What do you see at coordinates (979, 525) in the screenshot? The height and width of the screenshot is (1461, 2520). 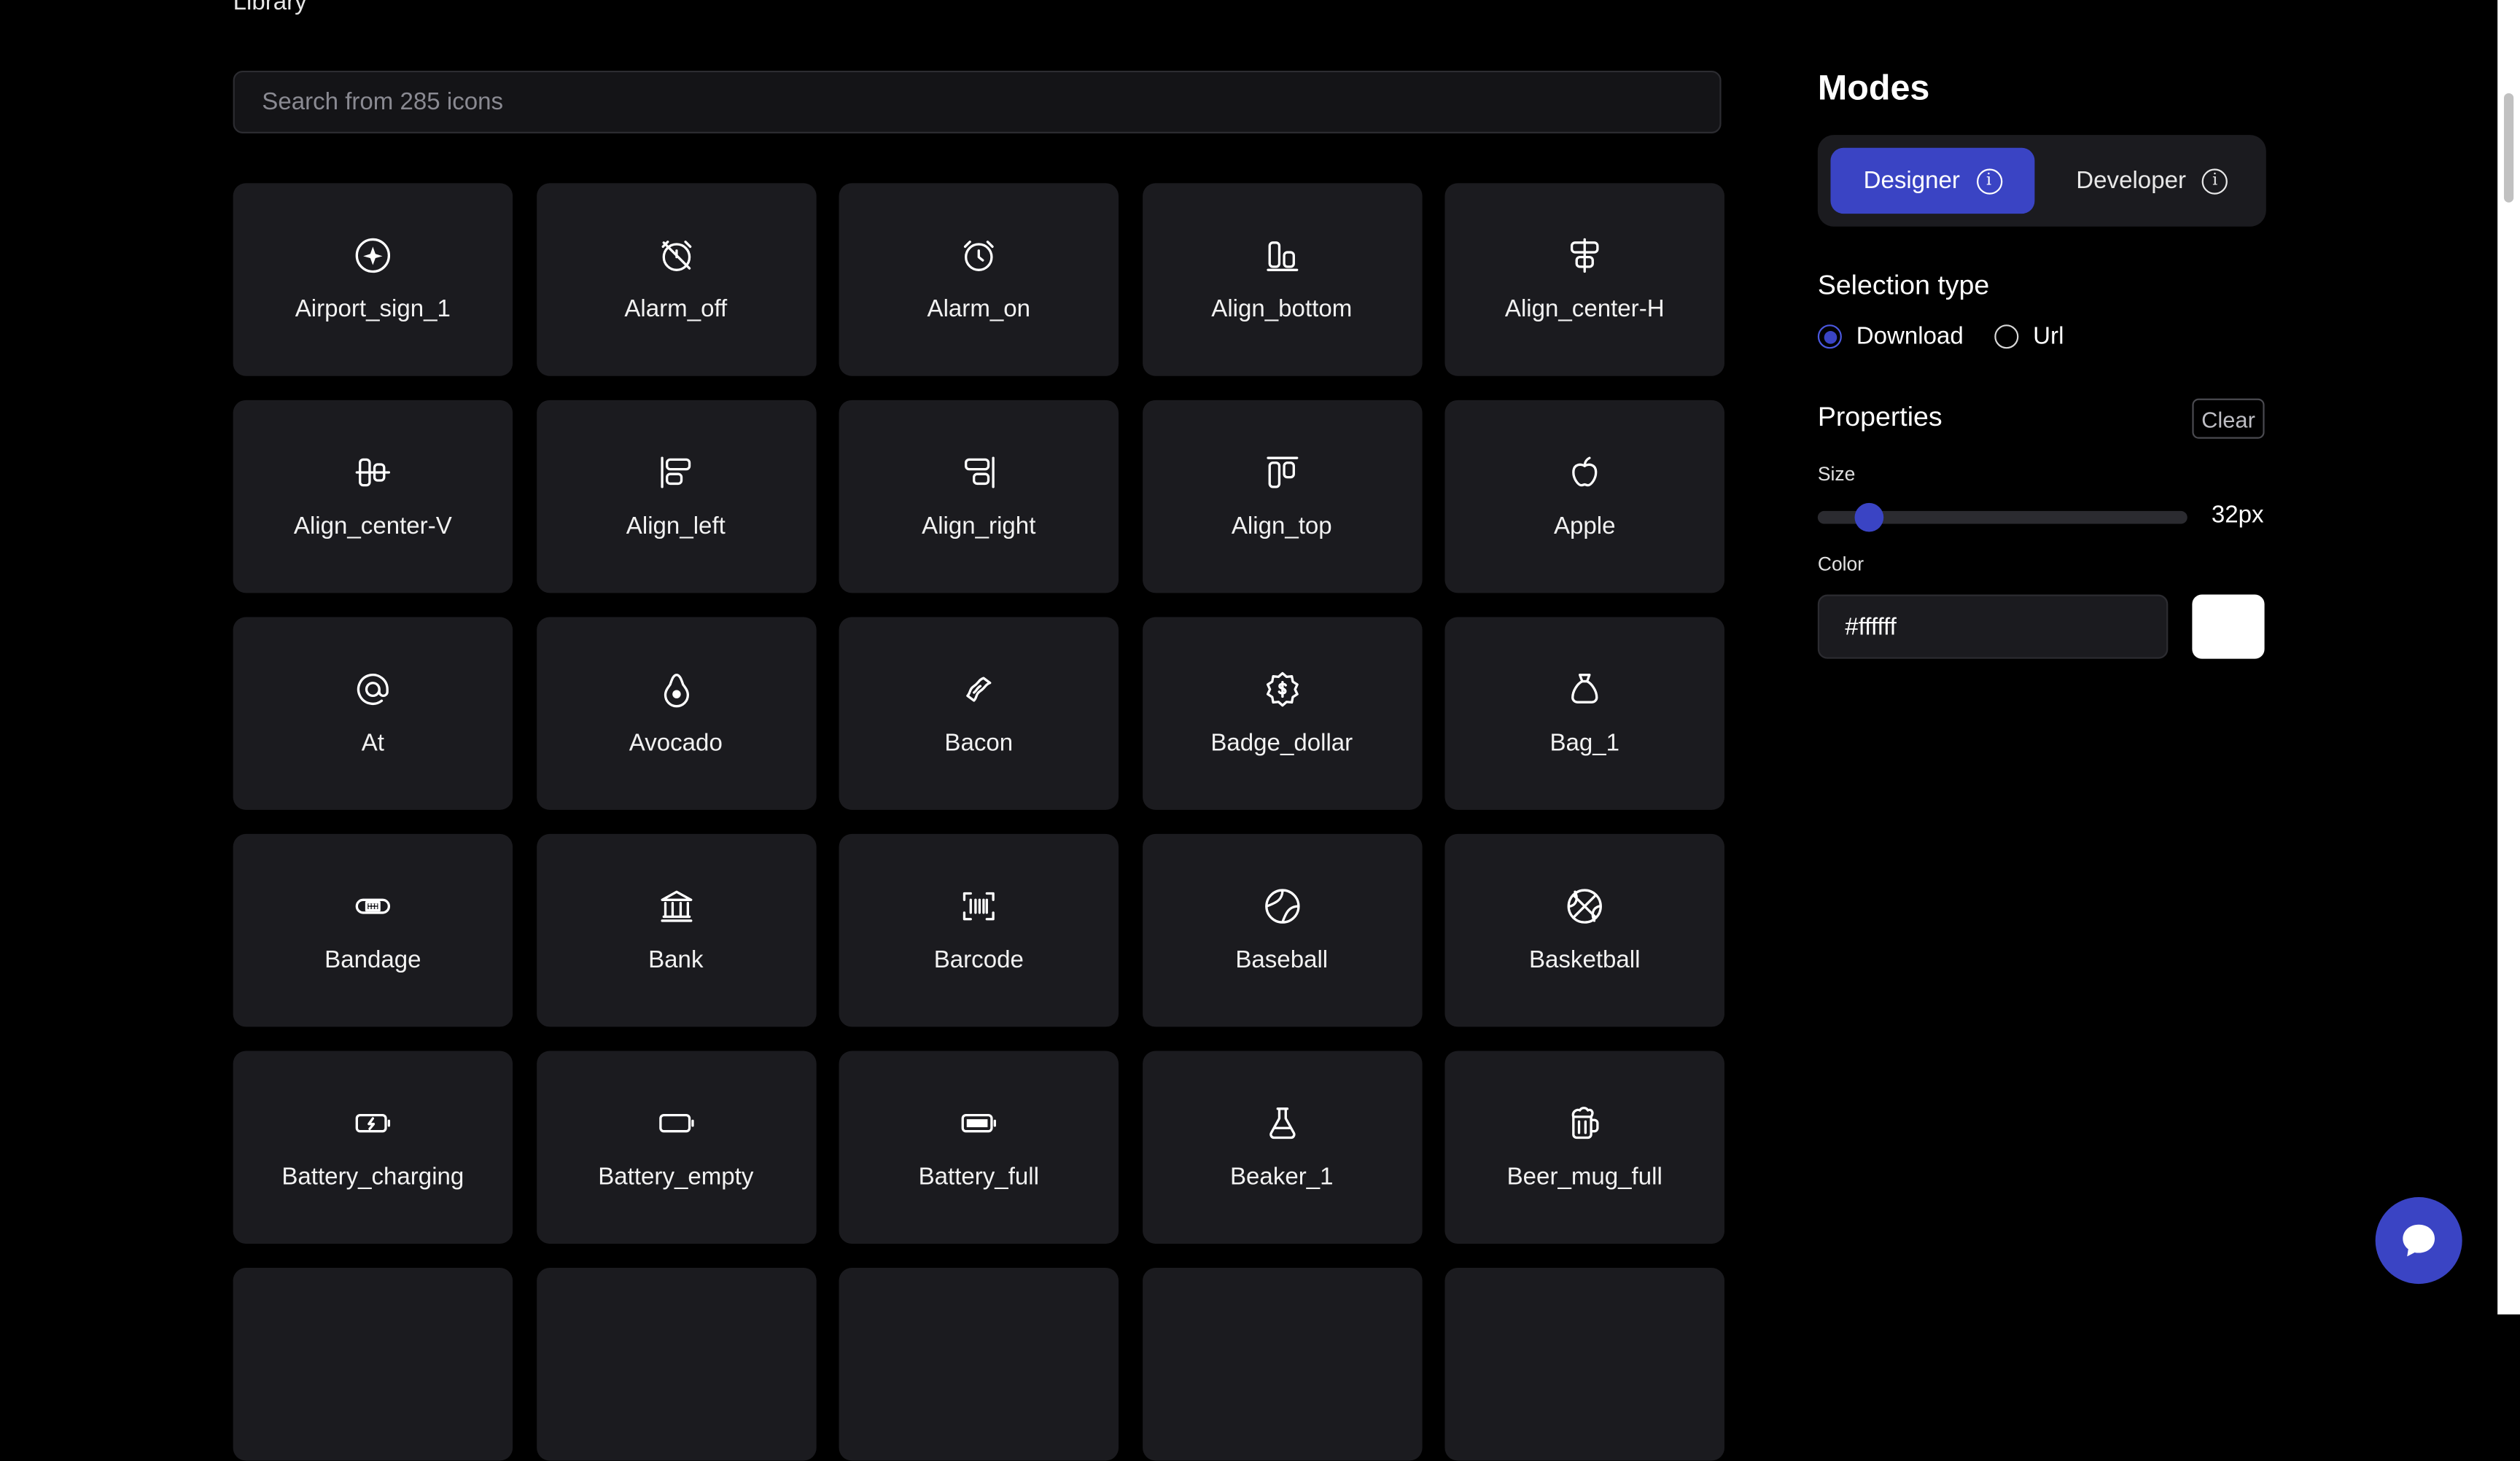 I see `icon-label: Align_right` at bounding box center [979, 525].